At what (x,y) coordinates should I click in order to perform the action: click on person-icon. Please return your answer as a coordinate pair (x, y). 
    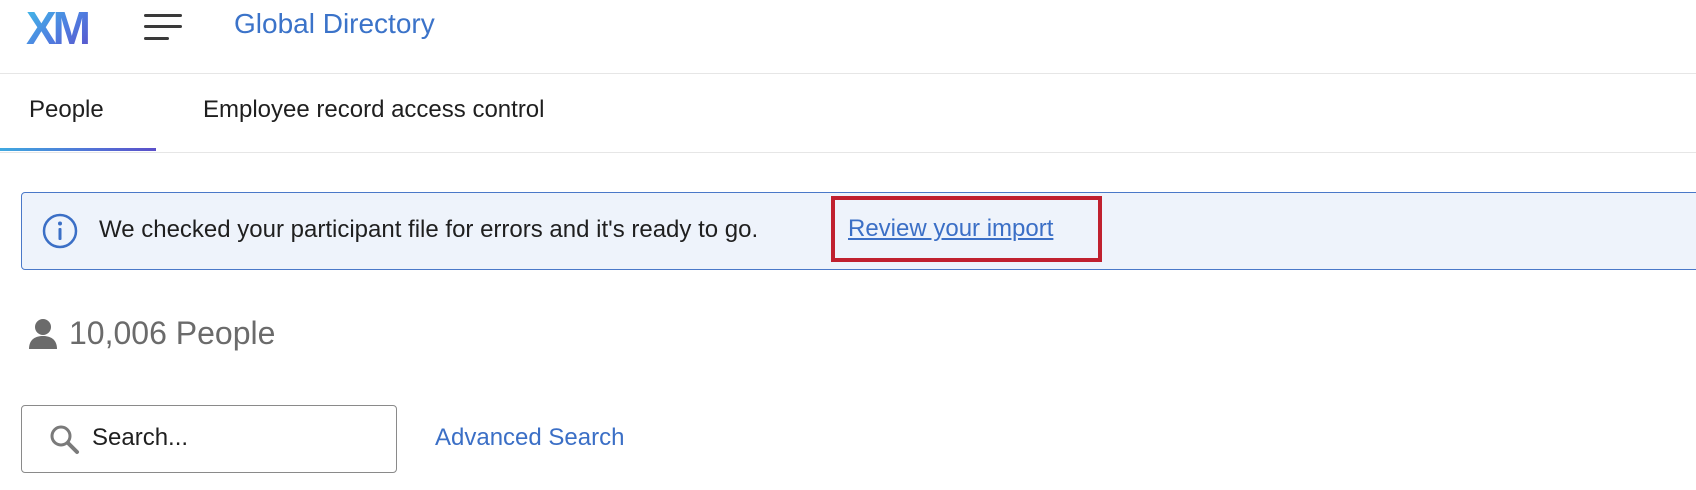
    Looking at the image, I should click on (43, 334).